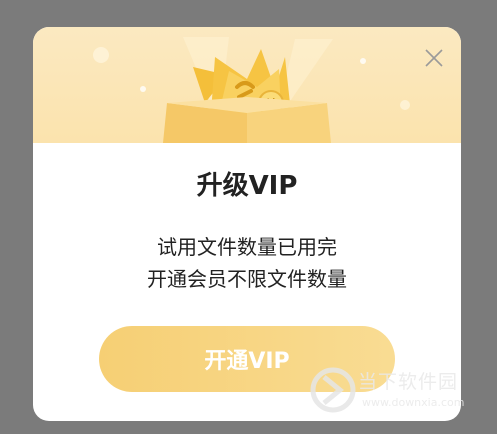 The width and height of the screenshot is (497, 434). What do you see at coordinates (333, 390) in the screenshot?
I see `watermark-logo-icon` at bounding box center [333, 390].